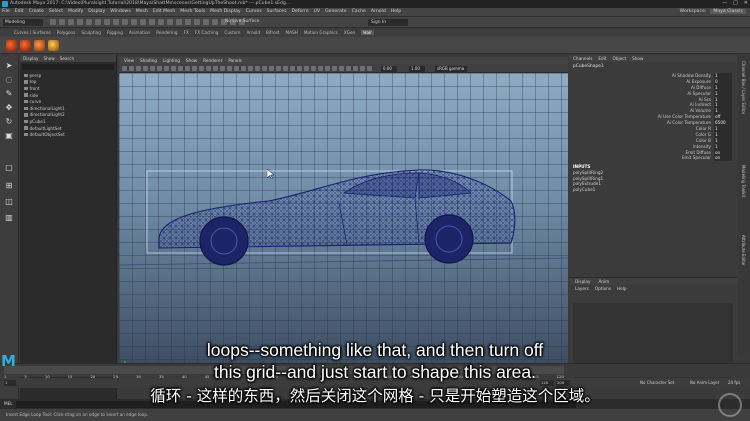 The width and height of the screenshot is (750, 421). What do you see at coordinates (32, 32) in the screenshot?
I see `shelf-tab-curves-surfaces: Curves / Surfaces` at bounding box center [32, 32].